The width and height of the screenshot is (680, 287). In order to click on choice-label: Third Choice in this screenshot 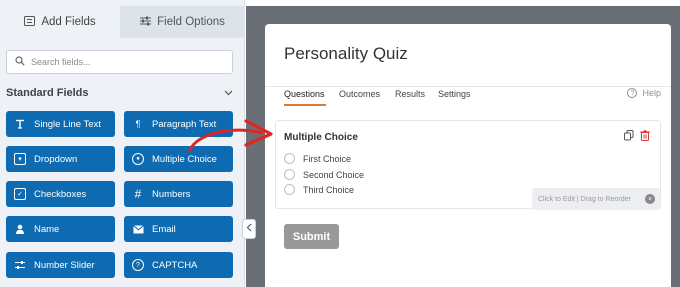, I will do `click(329, 189)`.